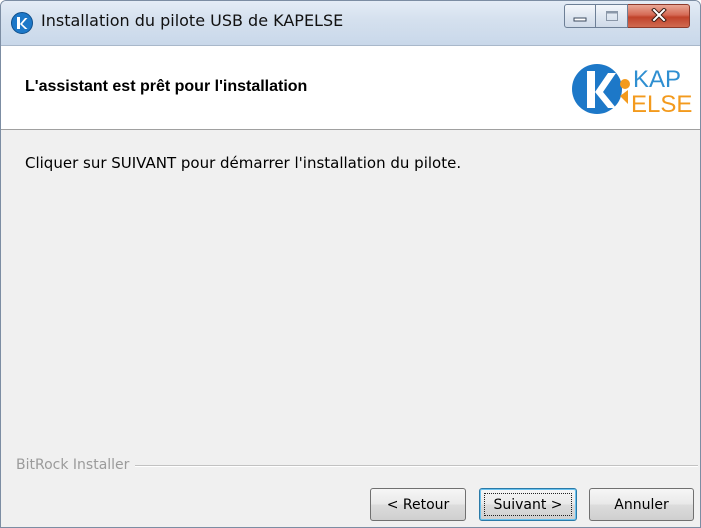 The height and width of the screenshot is (528, 701). I want to click on logo-text-else: ELSE, so click(661, 104).